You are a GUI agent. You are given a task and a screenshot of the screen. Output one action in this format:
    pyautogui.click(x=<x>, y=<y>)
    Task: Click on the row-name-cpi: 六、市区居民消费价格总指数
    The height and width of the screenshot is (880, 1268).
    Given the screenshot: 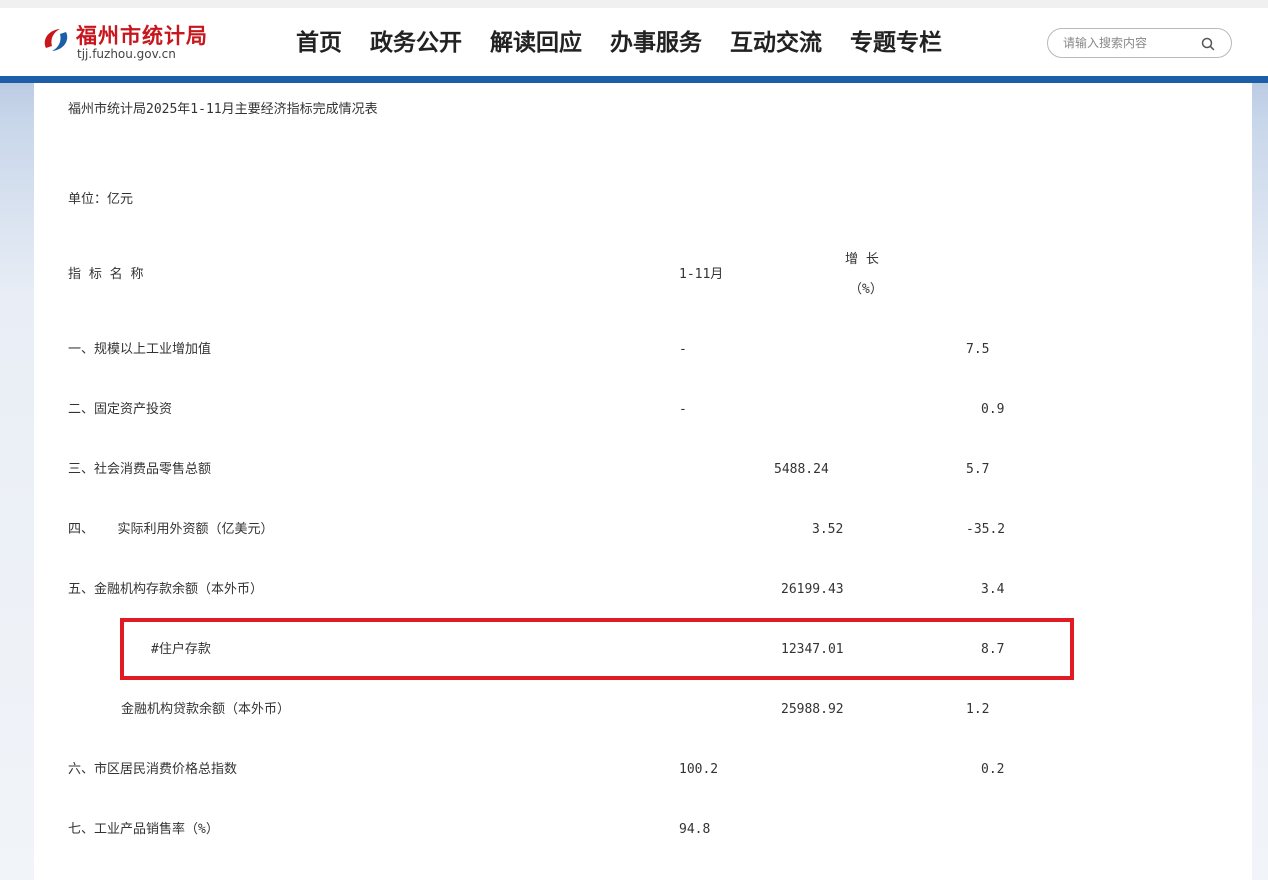 What is the action you would take?
    pyautogui.click(x=153, y=769)
    